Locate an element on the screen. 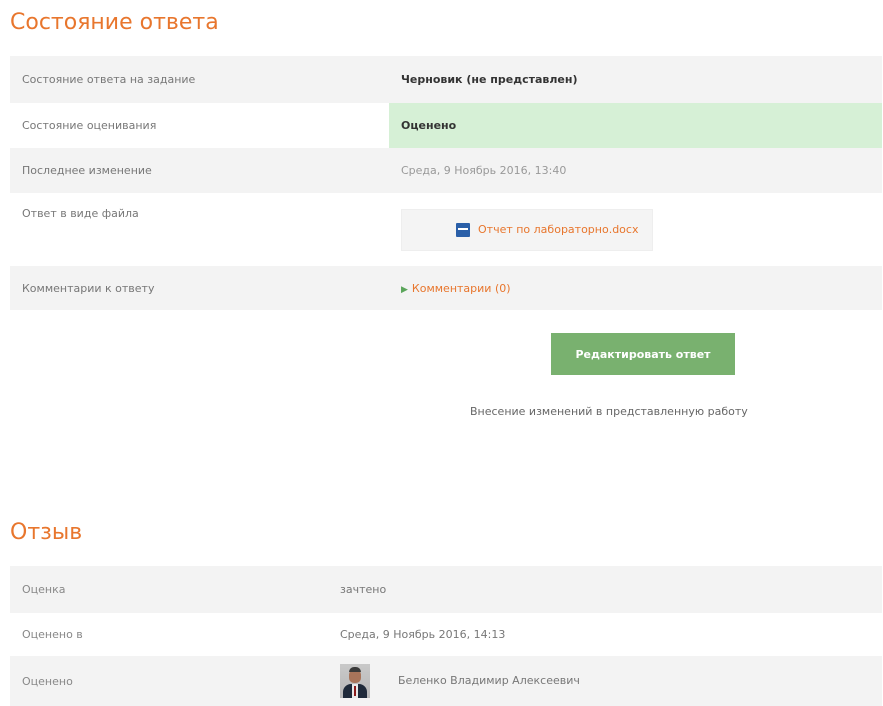 The width and height of the screenshot is (883, 706). row-label: Комментарии к ответу is located at coordinates (199, 288).